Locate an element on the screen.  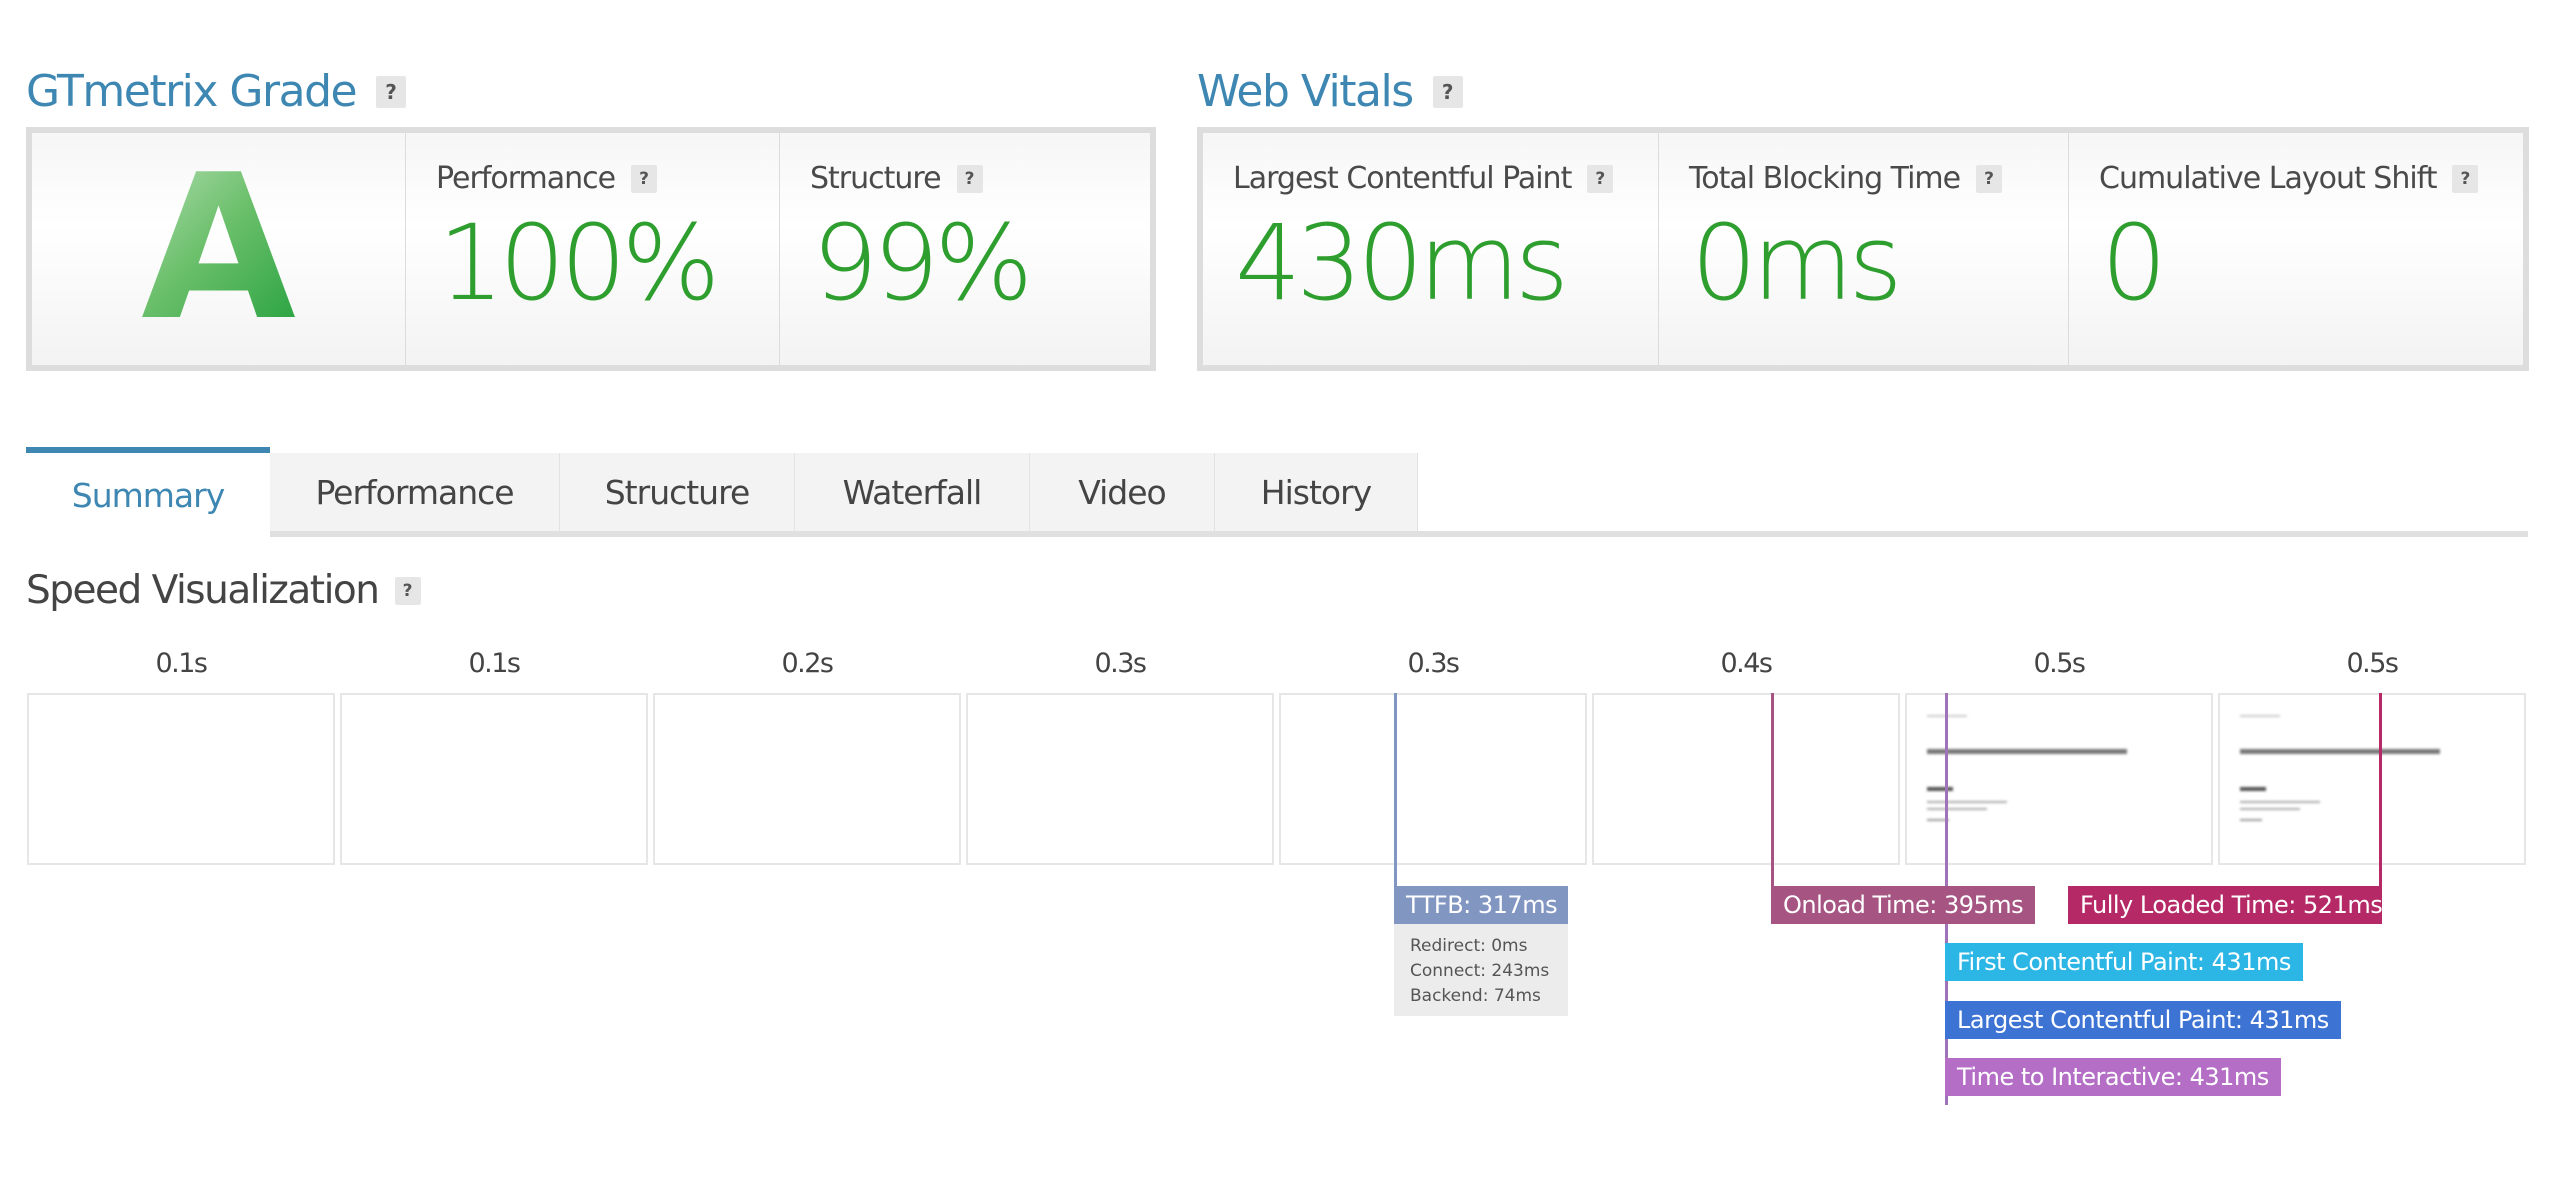
tab-structure: Structure is located at coordinates (677, 492).